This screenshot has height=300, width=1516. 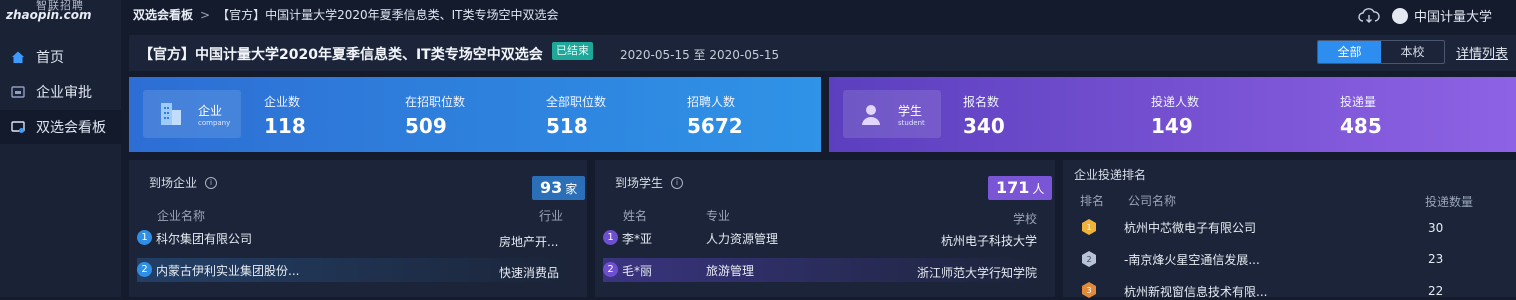 I want to click on panel-title: 到场学生 i, so click(x=649, y=182).